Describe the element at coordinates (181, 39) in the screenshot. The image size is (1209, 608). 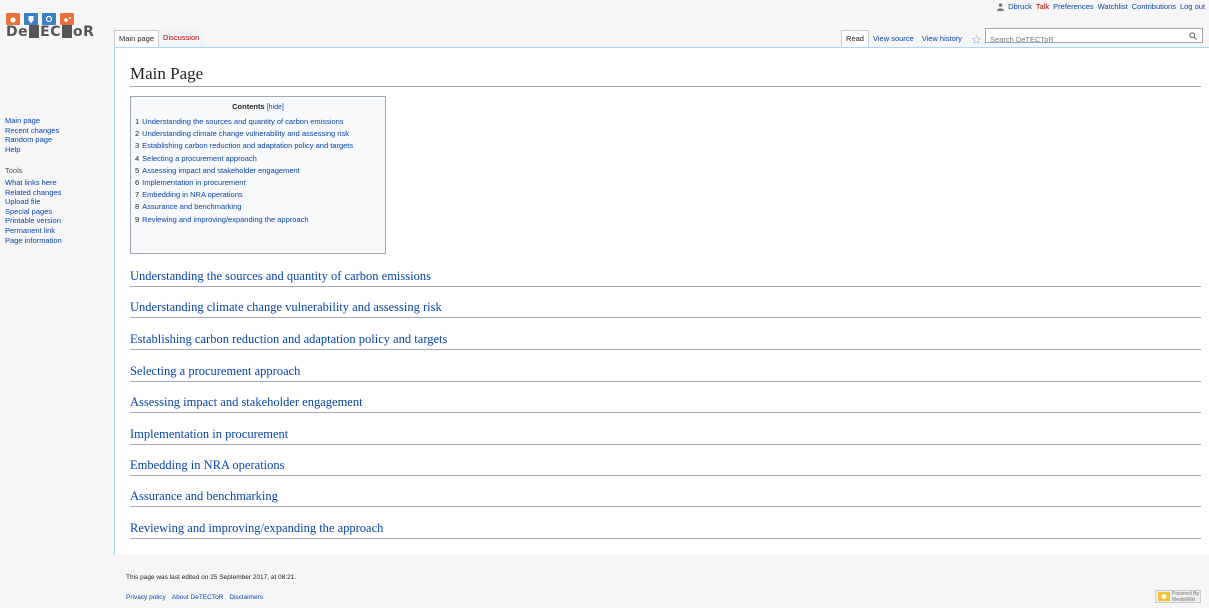
I see `tab-discussion: Discussion` at that location.